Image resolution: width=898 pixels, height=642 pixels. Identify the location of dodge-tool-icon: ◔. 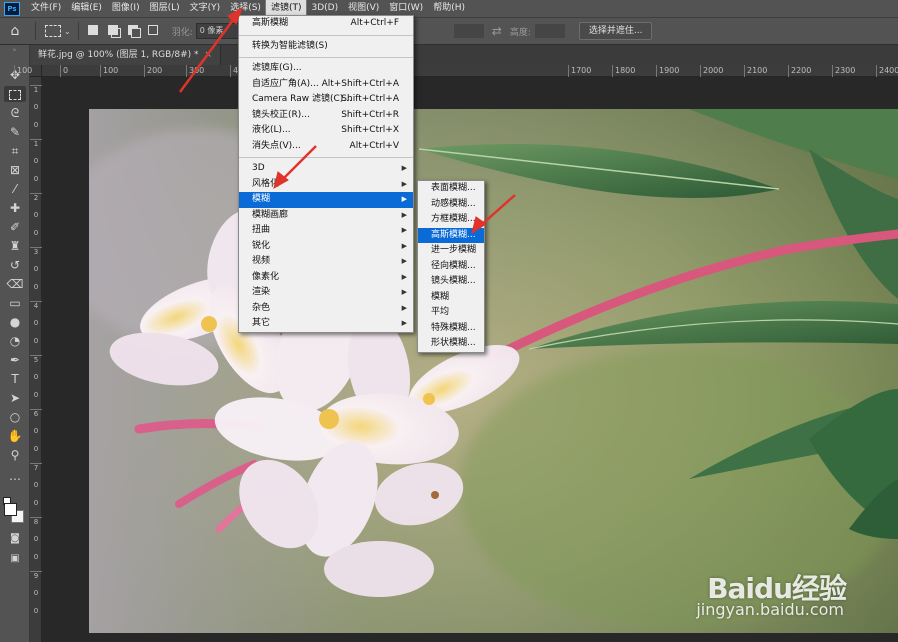
(15, 341).